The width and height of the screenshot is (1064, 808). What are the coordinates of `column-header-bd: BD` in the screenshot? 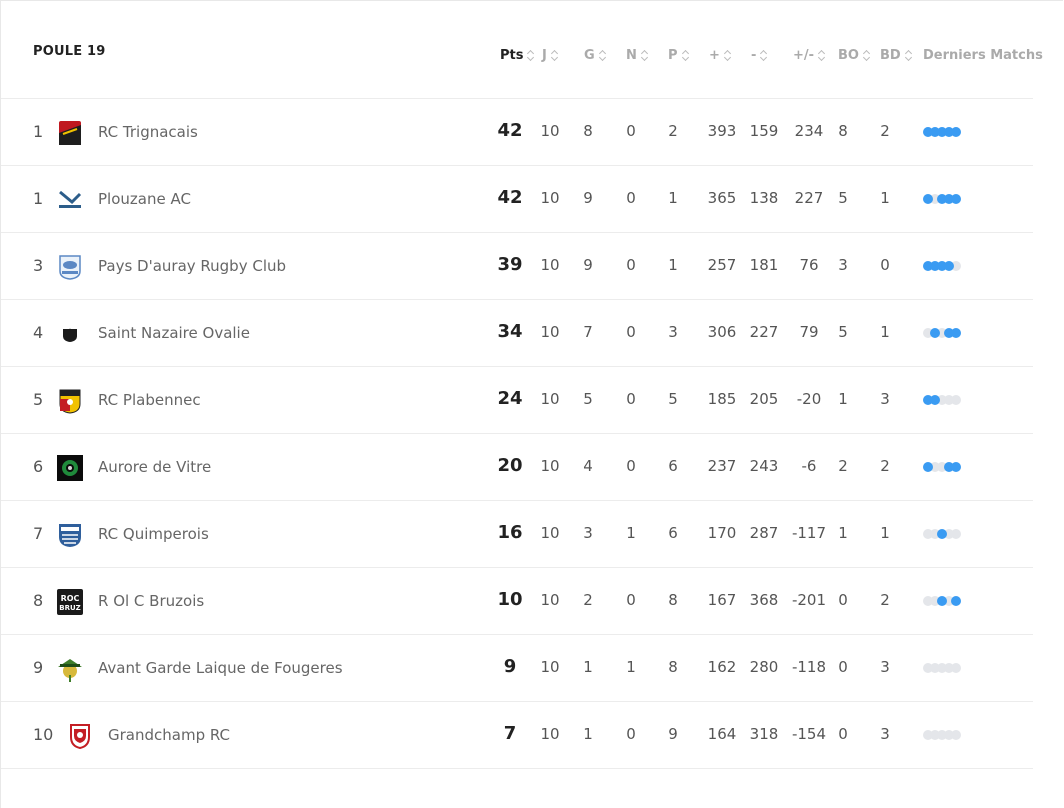 It's located at (896, 55).